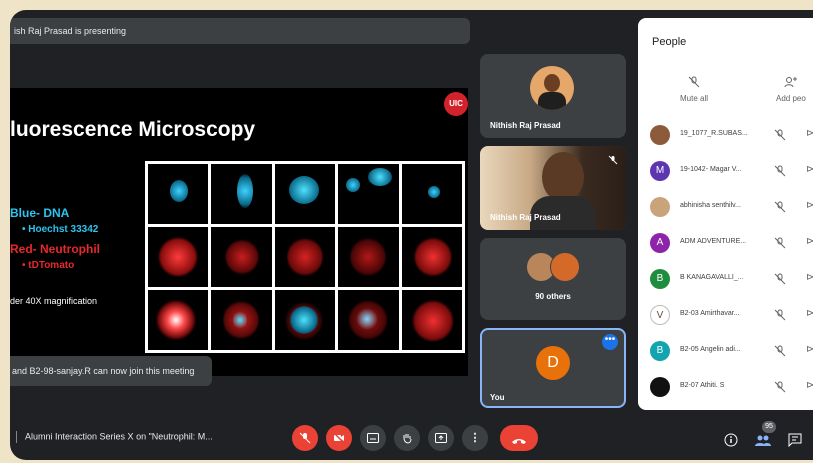 The width and height of the screenshot is (813, 463). I want to click on people-title: People, so click(669, 42).